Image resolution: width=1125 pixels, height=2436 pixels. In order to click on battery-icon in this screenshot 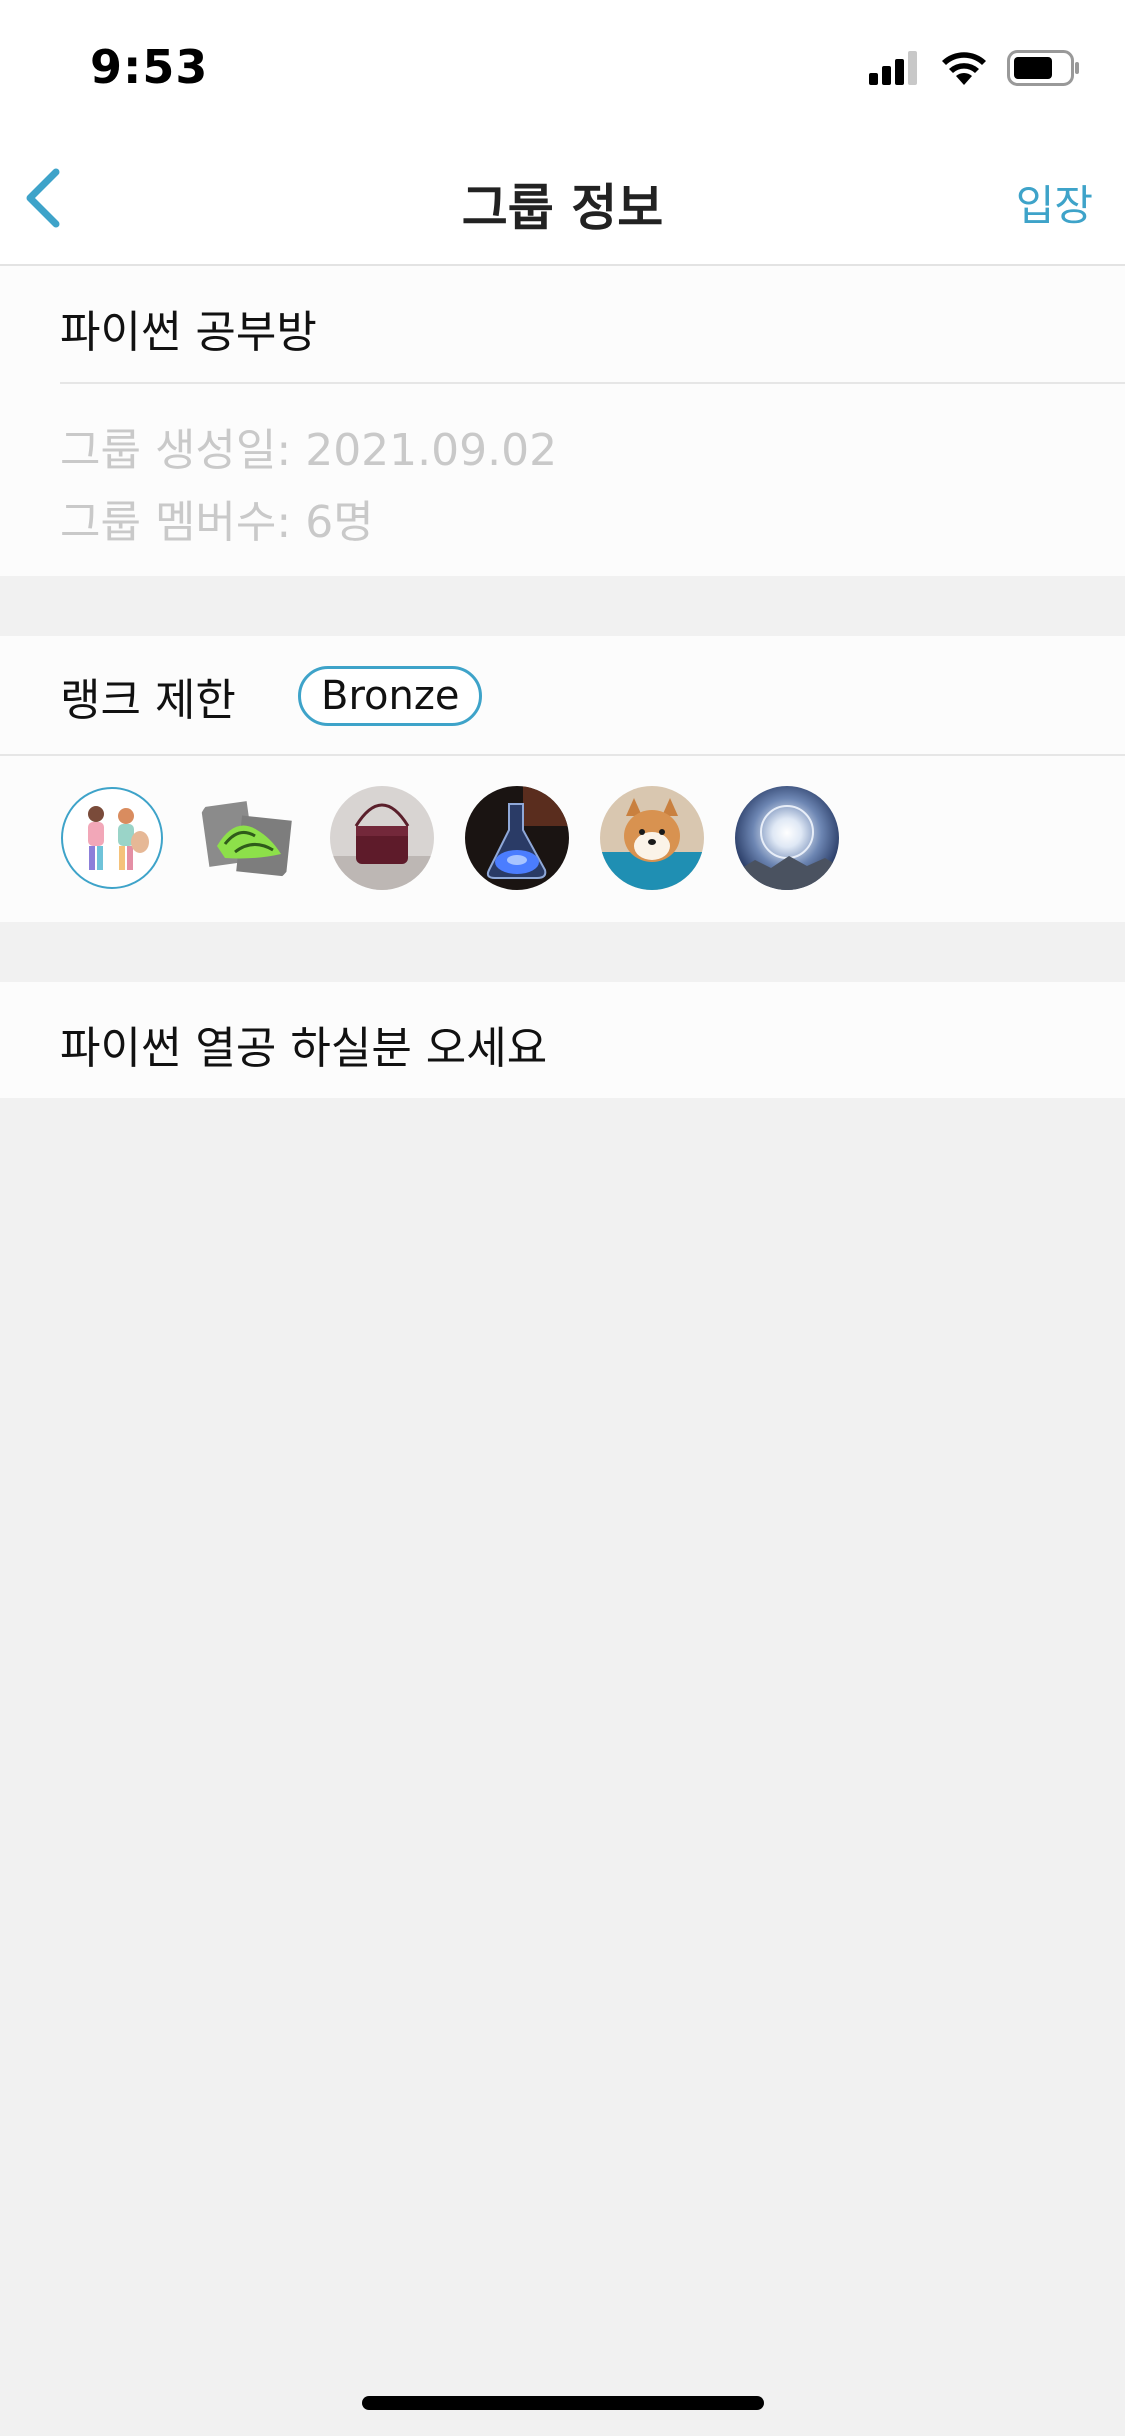, I will do `click(1044, 70)`.